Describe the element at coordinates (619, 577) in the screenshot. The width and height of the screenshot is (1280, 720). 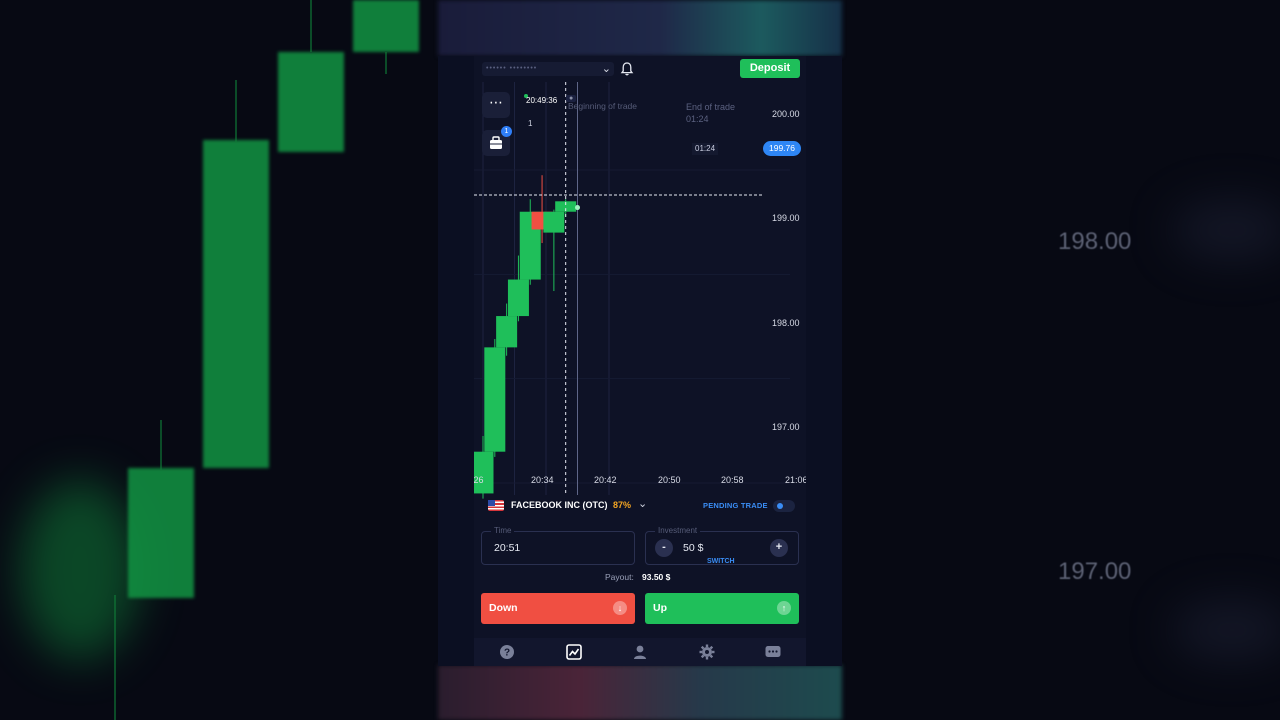
I see `payout-label: Payout:` at that location.